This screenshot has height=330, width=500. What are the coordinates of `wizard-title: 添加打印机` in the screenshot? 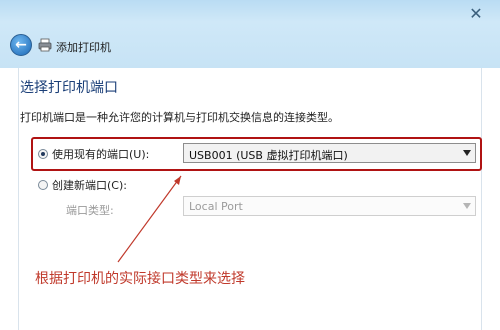 It's located at (83, 47).